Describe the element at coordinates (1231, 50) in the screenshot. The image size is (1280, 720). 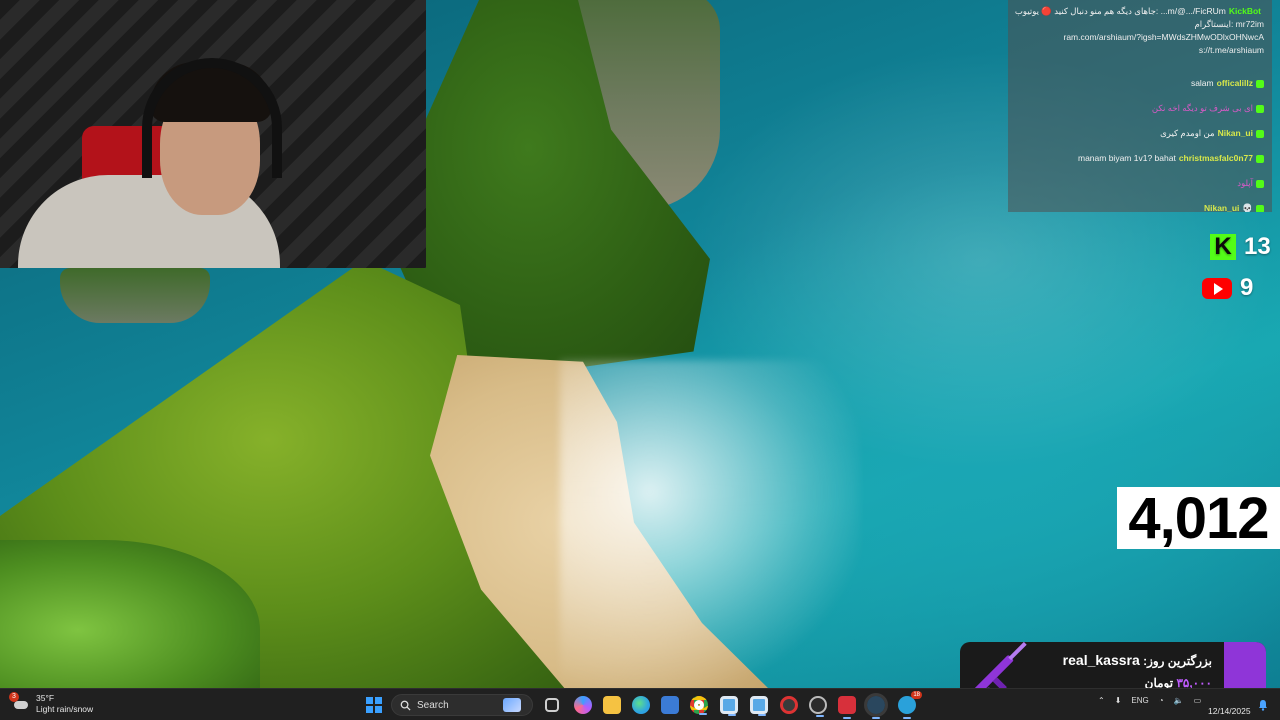
I see `chat-message-text: s://t.me/arshiaum` at that location.